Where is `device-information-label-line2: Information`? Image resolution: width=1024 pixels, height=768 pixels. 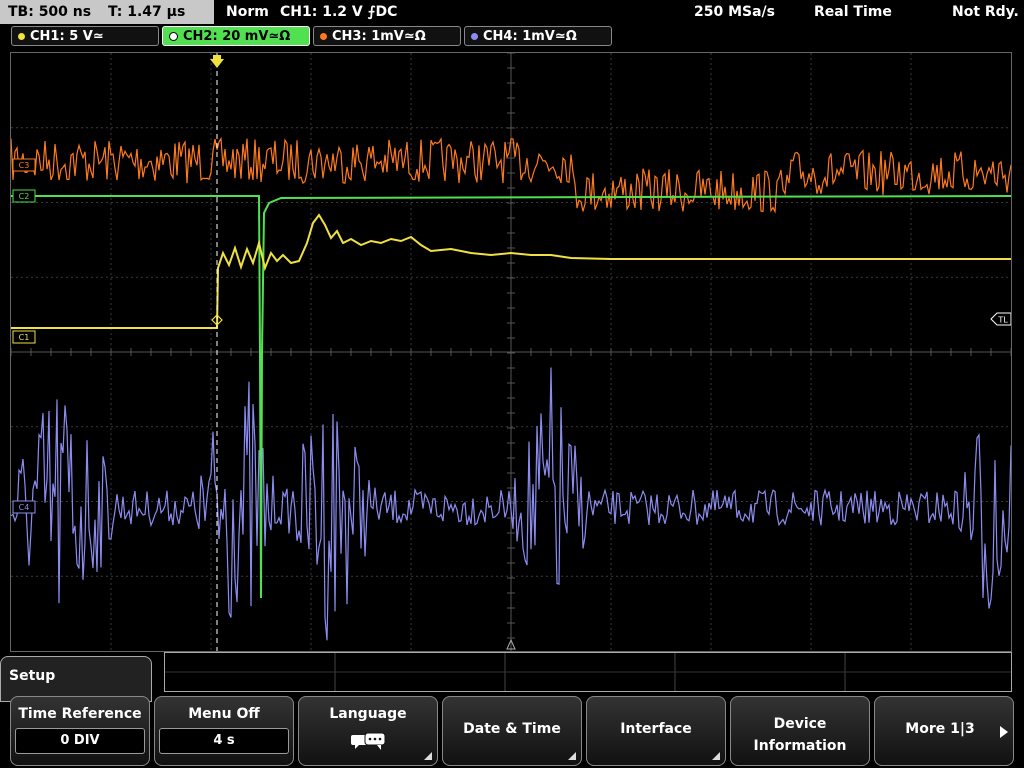
device-information-label-line2: Information is located at coordinates (800, 746).